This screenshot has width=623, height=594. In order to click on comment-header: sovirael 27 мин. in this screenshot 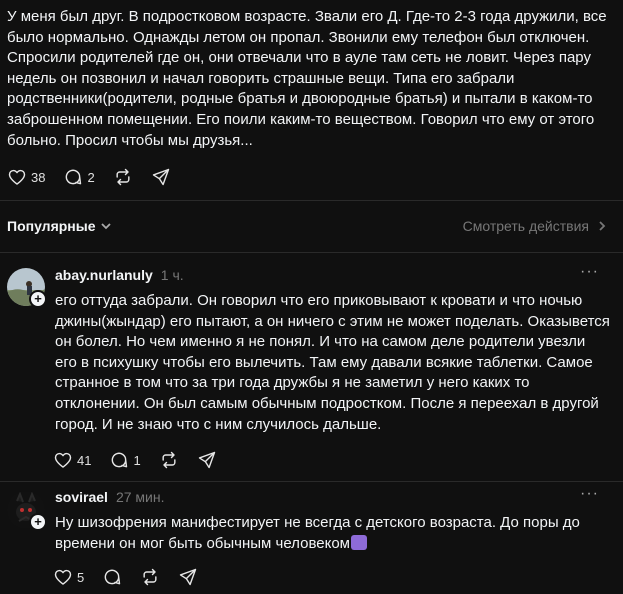, I will do `click(109, 497)`.